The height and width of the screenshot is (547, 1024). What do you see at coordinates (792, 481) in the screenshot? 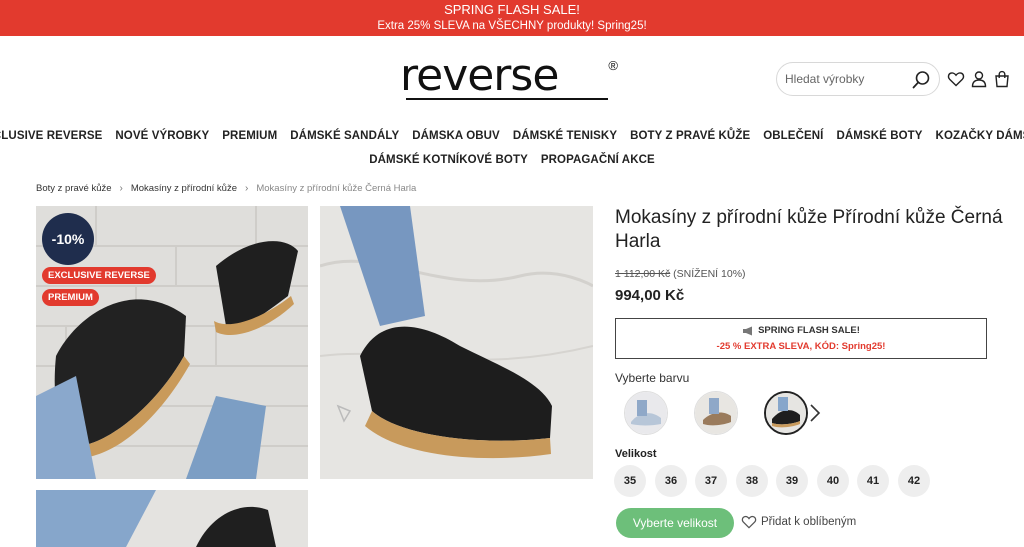
I see `size-option-39: 39` at bounding box center [792, 481].